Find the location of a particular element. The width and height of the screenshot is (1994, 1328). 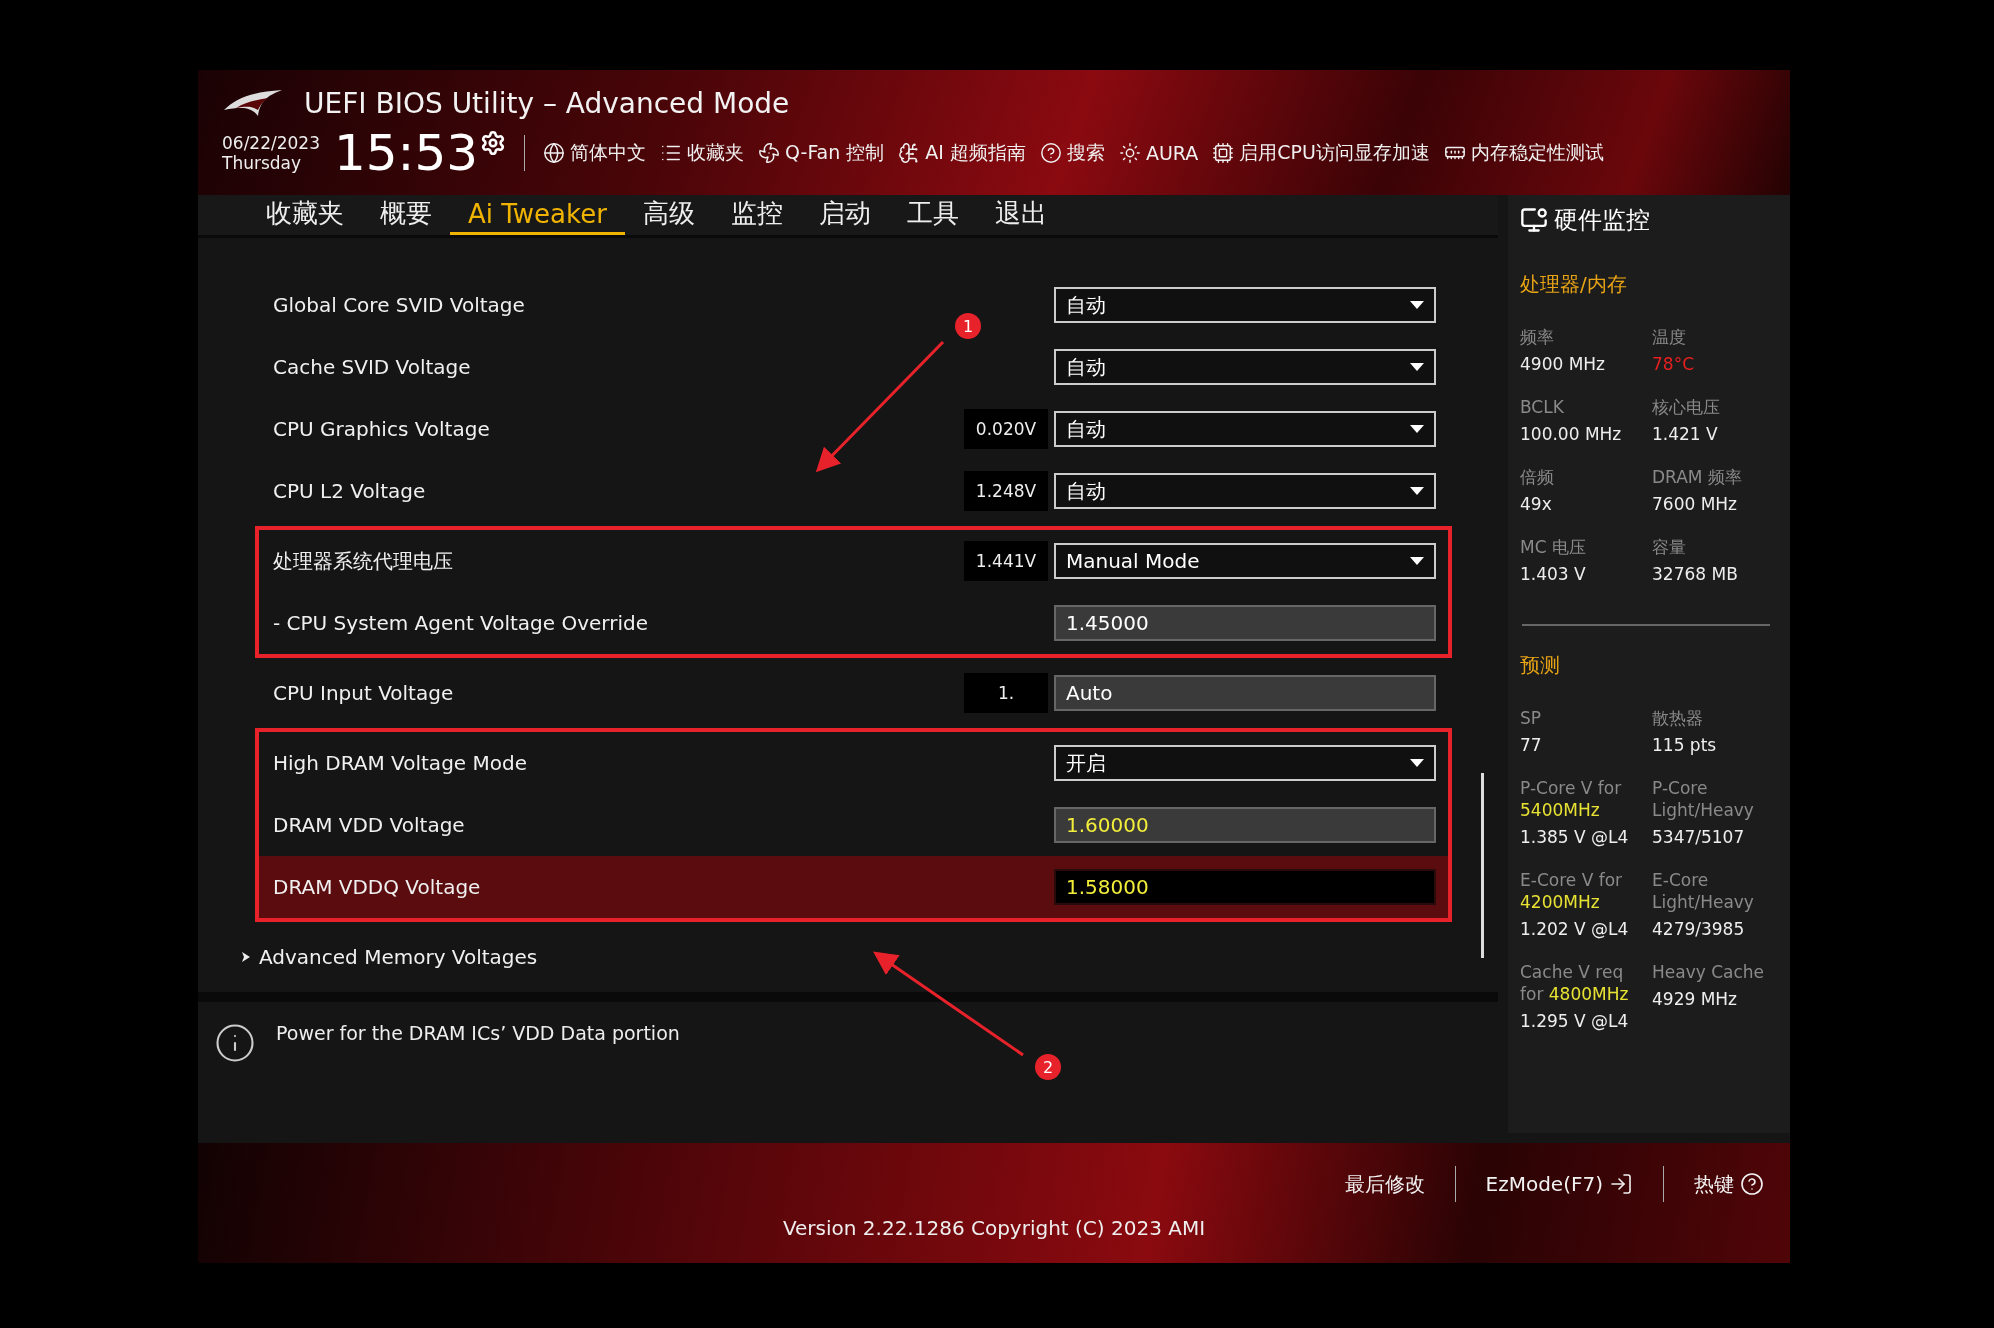

toolbar-button: 启用CPU访问显存加速 is located at coordinates (1321, 153).